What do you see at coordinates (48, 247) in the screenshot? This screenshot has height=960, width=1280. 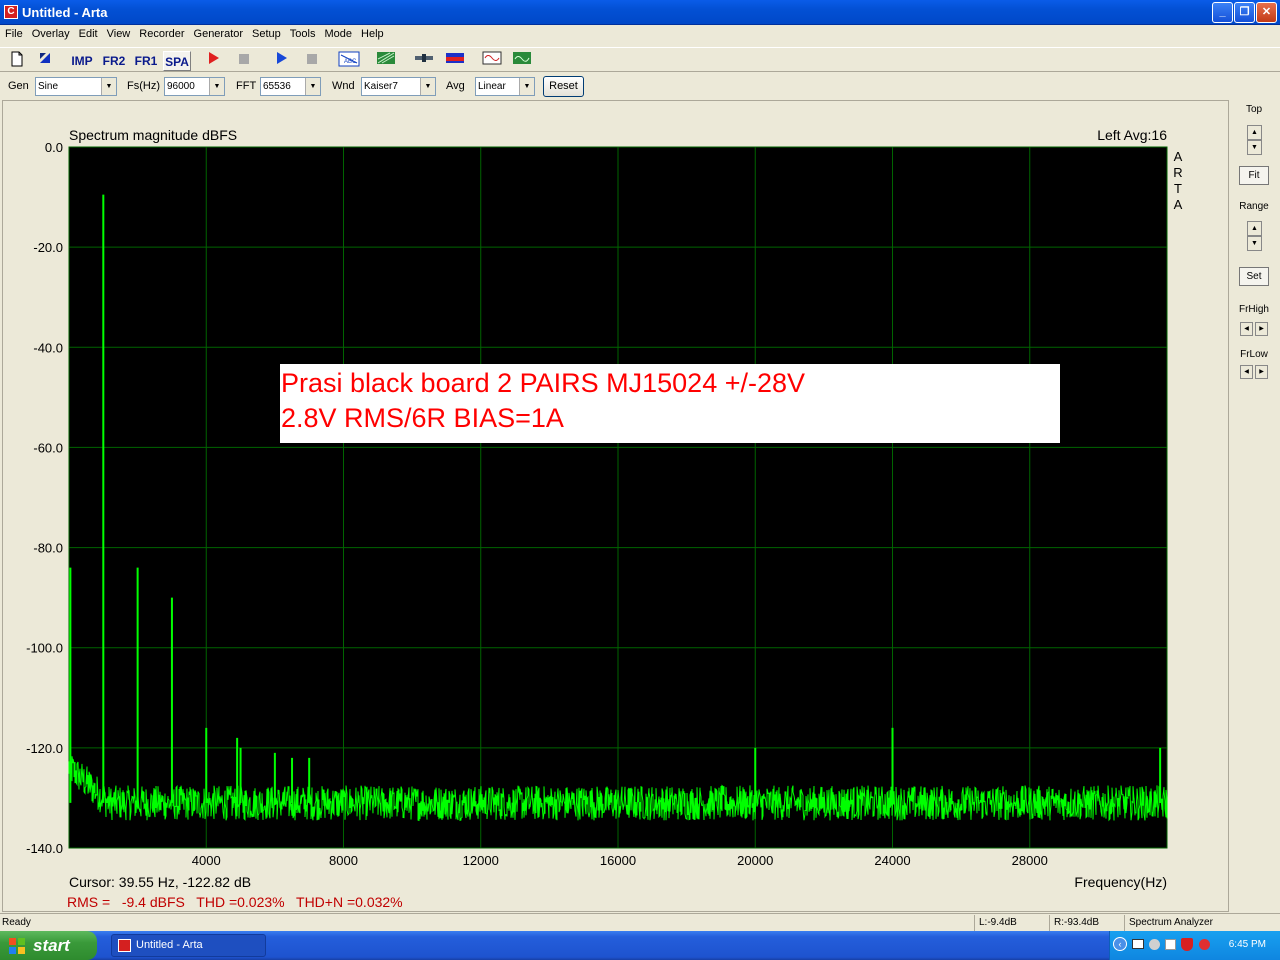 I see `y-tick-label: -20.0` at bounding box center [48, 247].